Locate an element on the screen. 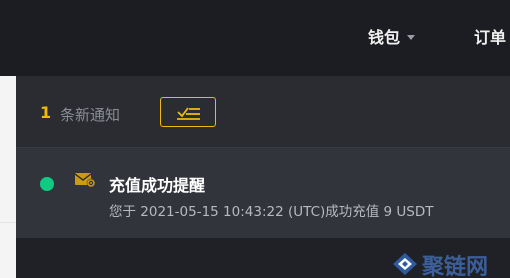 The height and width of the screenshot is (278, 510). notification-count: 1 is located at coordinates (46, 112).